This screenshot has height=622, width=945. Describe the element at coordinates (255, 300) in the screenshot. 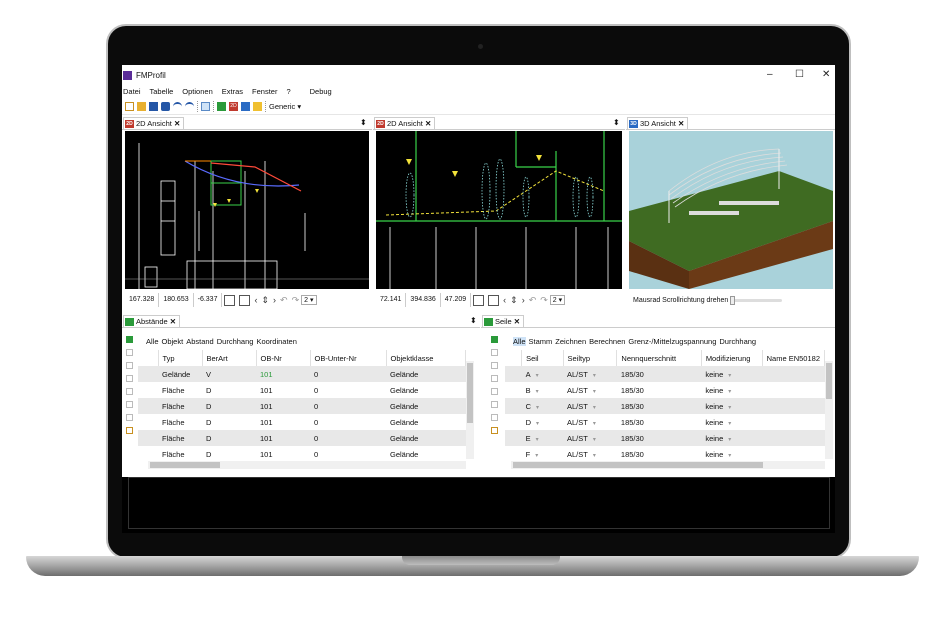

I see `pan-left-icon: ‹` at that location.